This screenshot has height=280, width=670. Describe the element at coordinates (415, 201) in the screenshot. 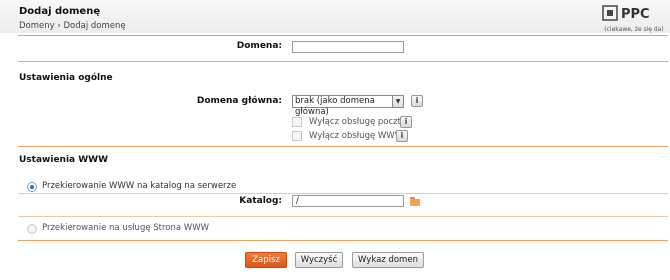

I see `folder-icon` at that location.